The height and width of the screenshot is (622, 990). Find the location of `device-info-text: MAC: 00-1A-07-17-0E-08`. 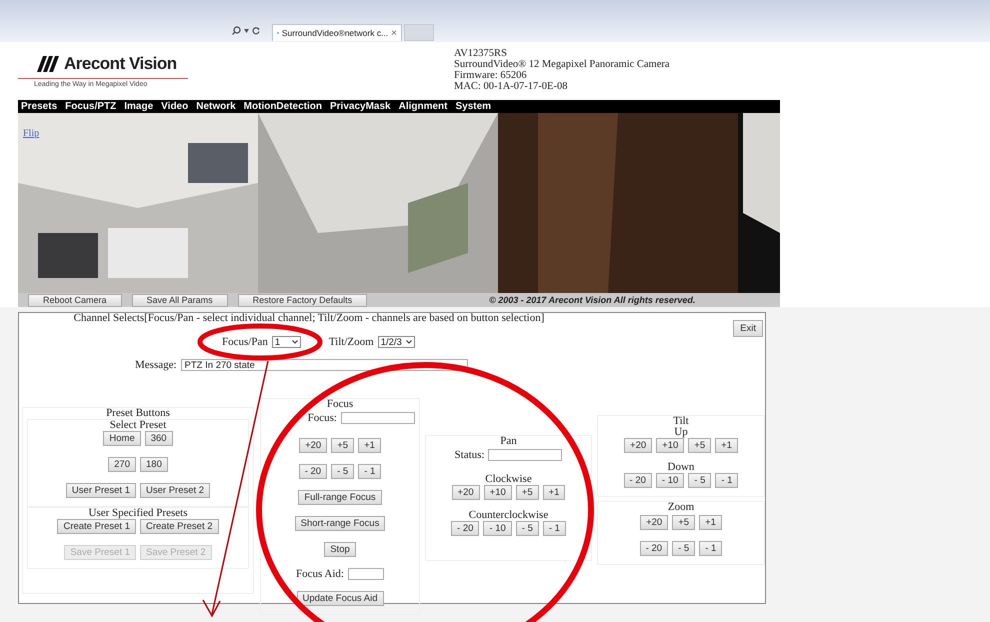

device-info-text: MAC: 00-1A-07-17-0E-08 is located at coordinates (511, 86).